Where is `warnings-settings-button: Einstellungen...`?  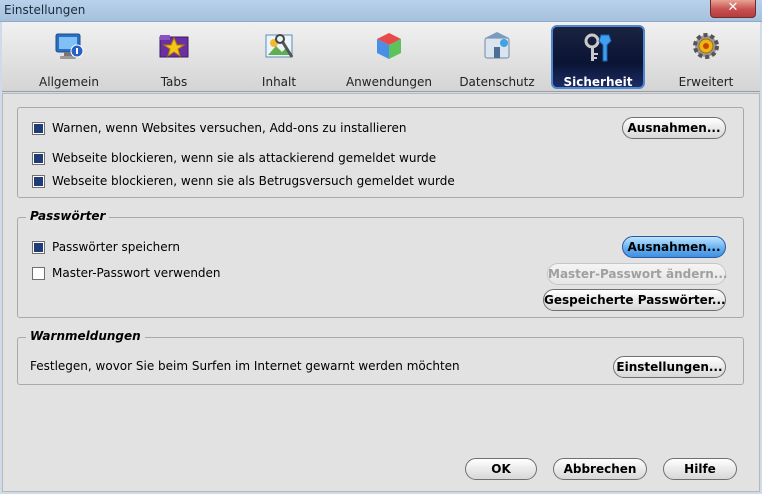
warnings-settings-button: Einstellungen... is located at coordinates (669, 367).